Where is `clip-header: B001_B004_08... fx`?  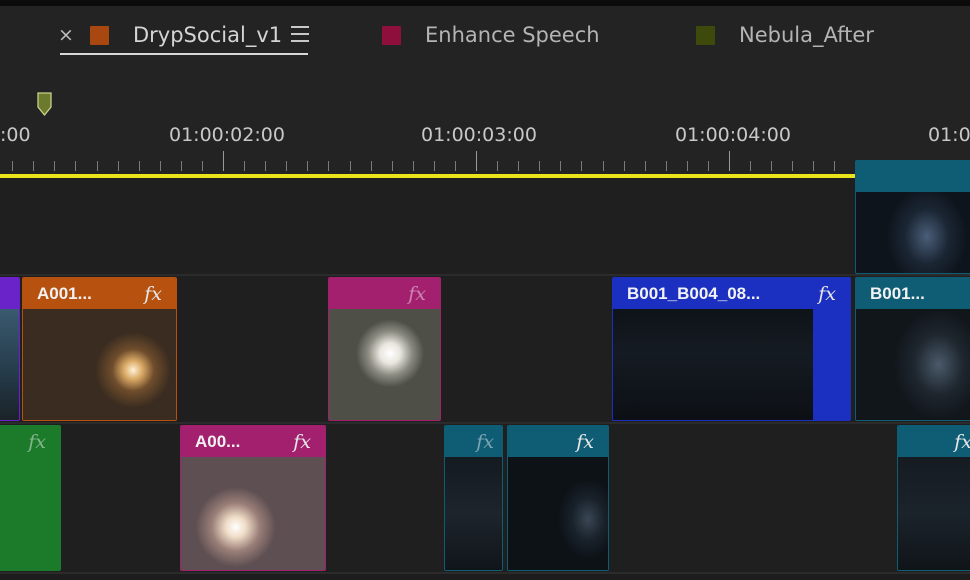 clip-header: B001_B004_08... fx is located at coordinates (731, 293).